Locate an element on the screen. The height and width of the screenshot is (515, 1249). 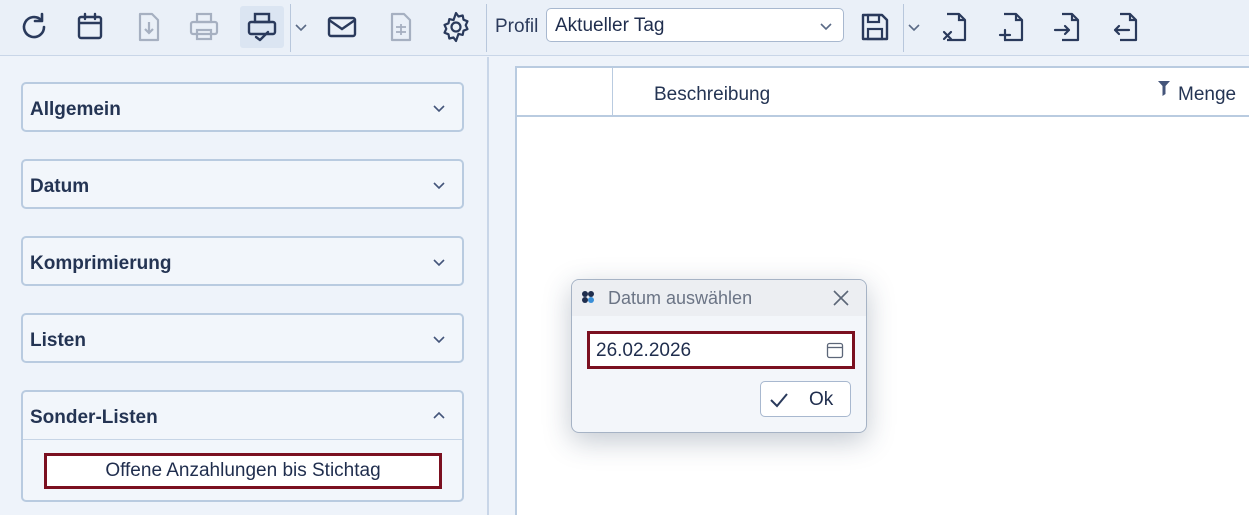
refresh-button is located at coordinates (34, 27).